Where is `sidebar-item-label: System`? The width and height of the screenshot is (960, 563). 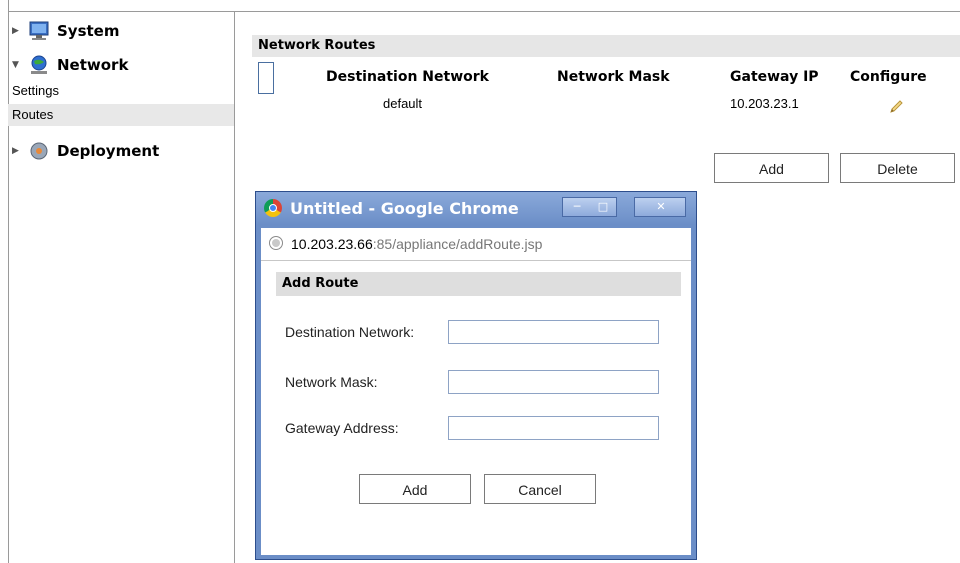
sidebar-item-label: System is located at coordinates (88, 31).